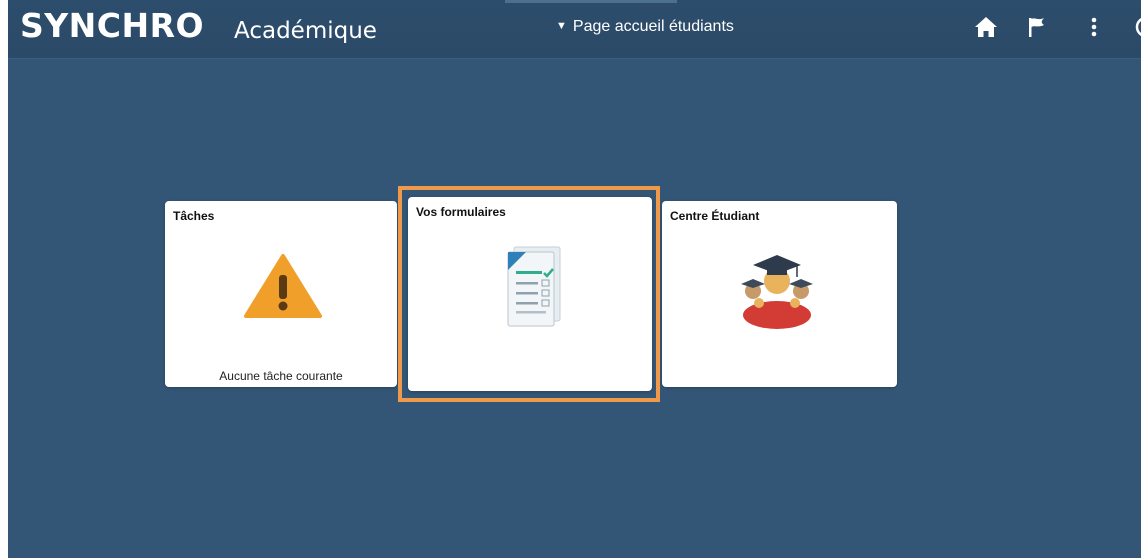 This screenshot has width=1141, height=558. I want to click on page-selector-dropdown: ▼ Page accueil étudiants, so click(645, 26).